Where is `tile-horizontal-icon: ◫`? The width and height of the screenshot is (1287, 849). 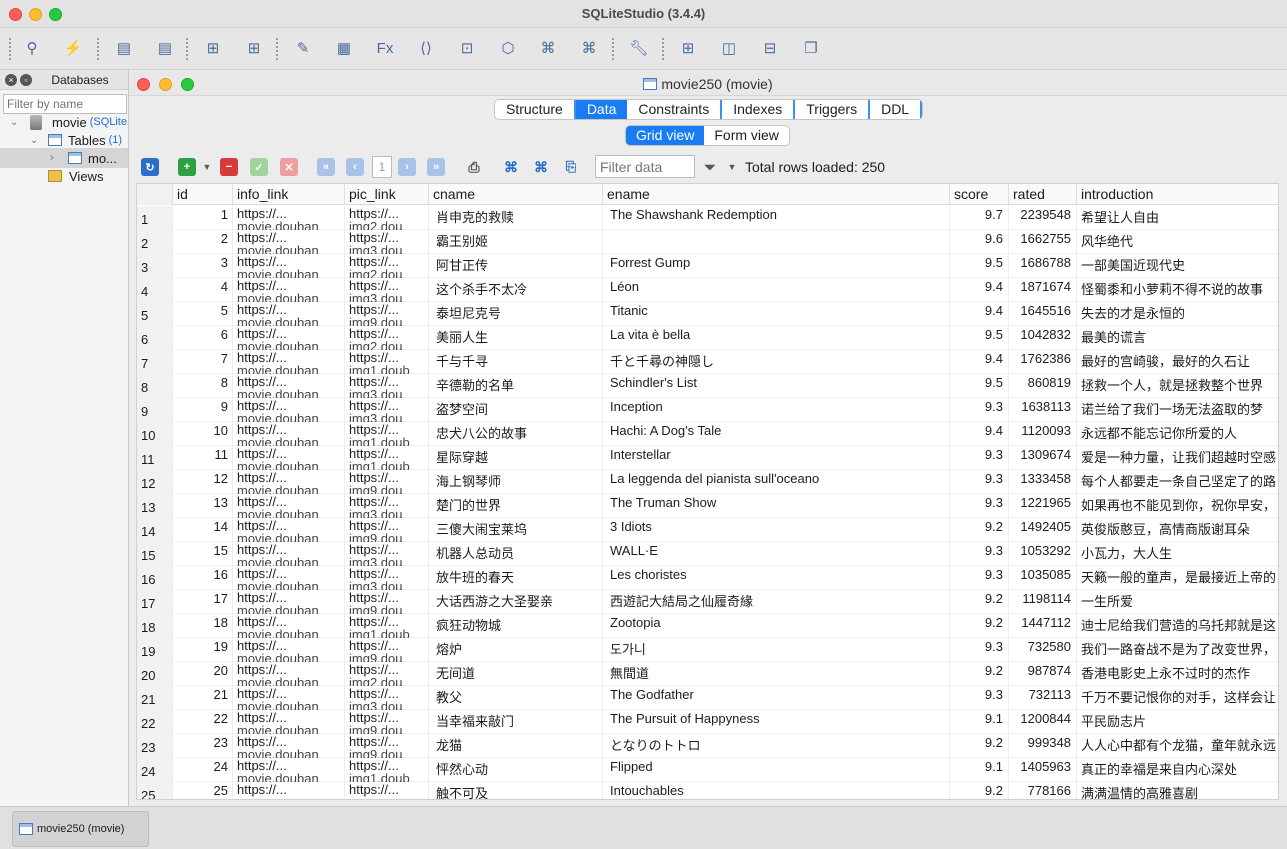
tile-horizontal-icon: ◫ is located at coordinates (729, 48).